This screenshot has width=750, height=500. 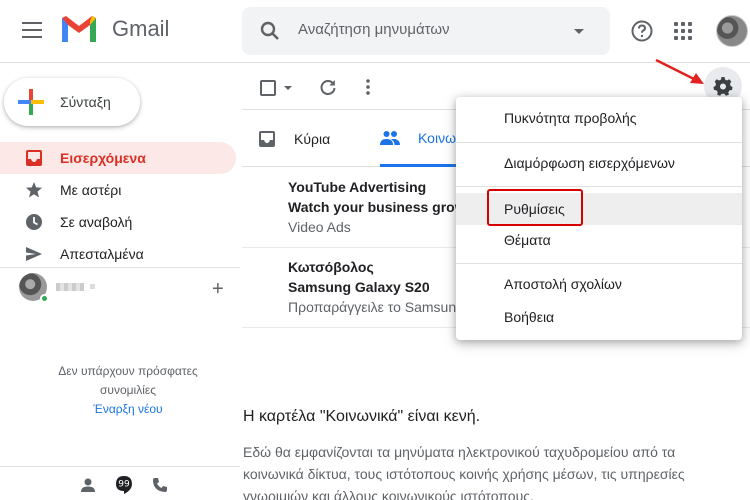 I want to click on app-name: Gmail, so click(x=141, y=28).